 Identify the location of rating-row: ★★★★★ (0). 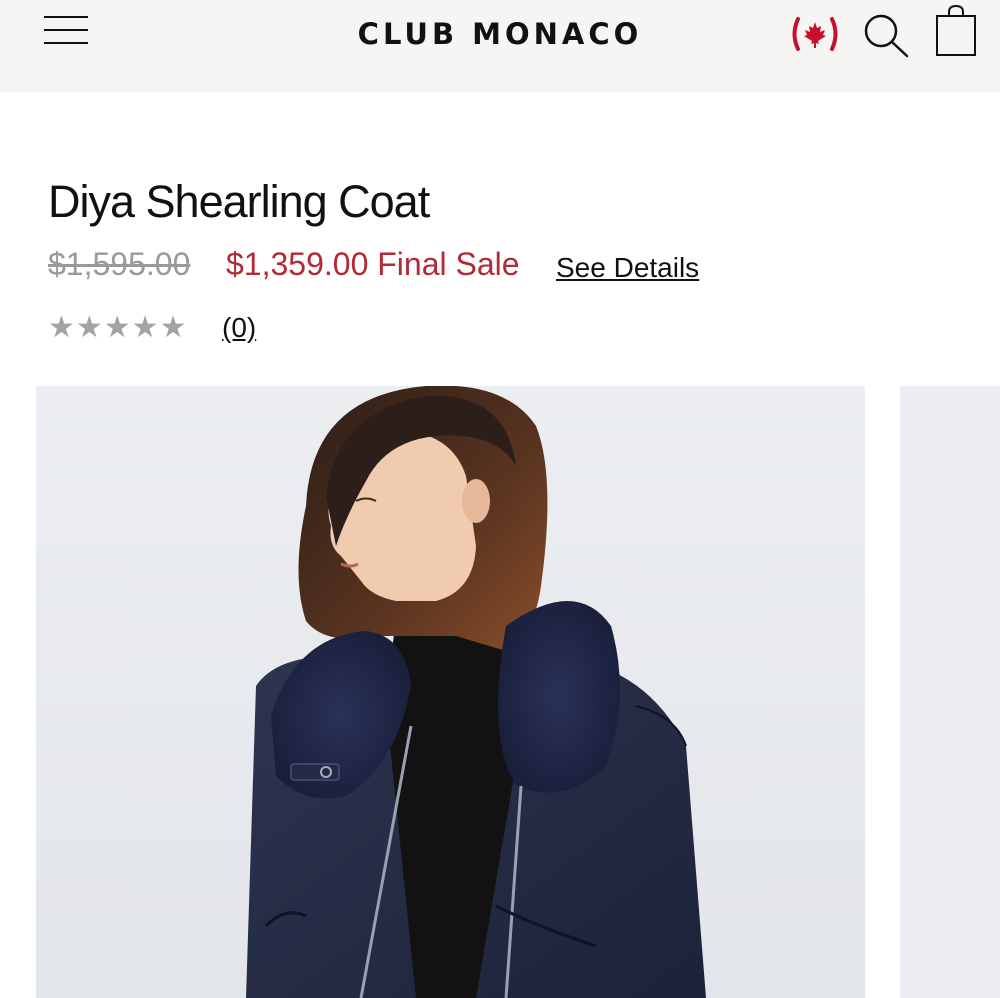
(248, 328).